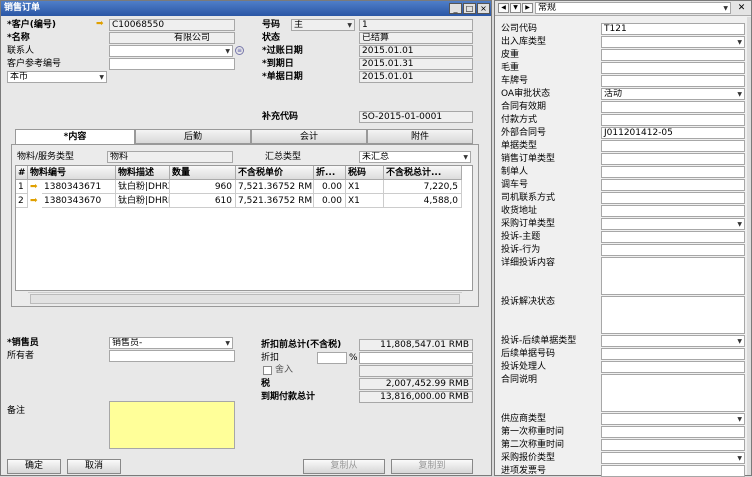  I want to click on due-date-field: 2015.01.31, so click(416, 64).